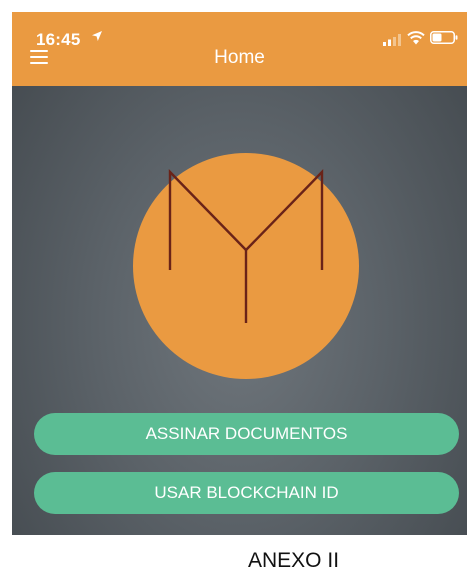  What do you see at coordinates (294, 560) in the screenshot?
I see `annex-caption: ANEXO II` at bounding box center [294, 560].